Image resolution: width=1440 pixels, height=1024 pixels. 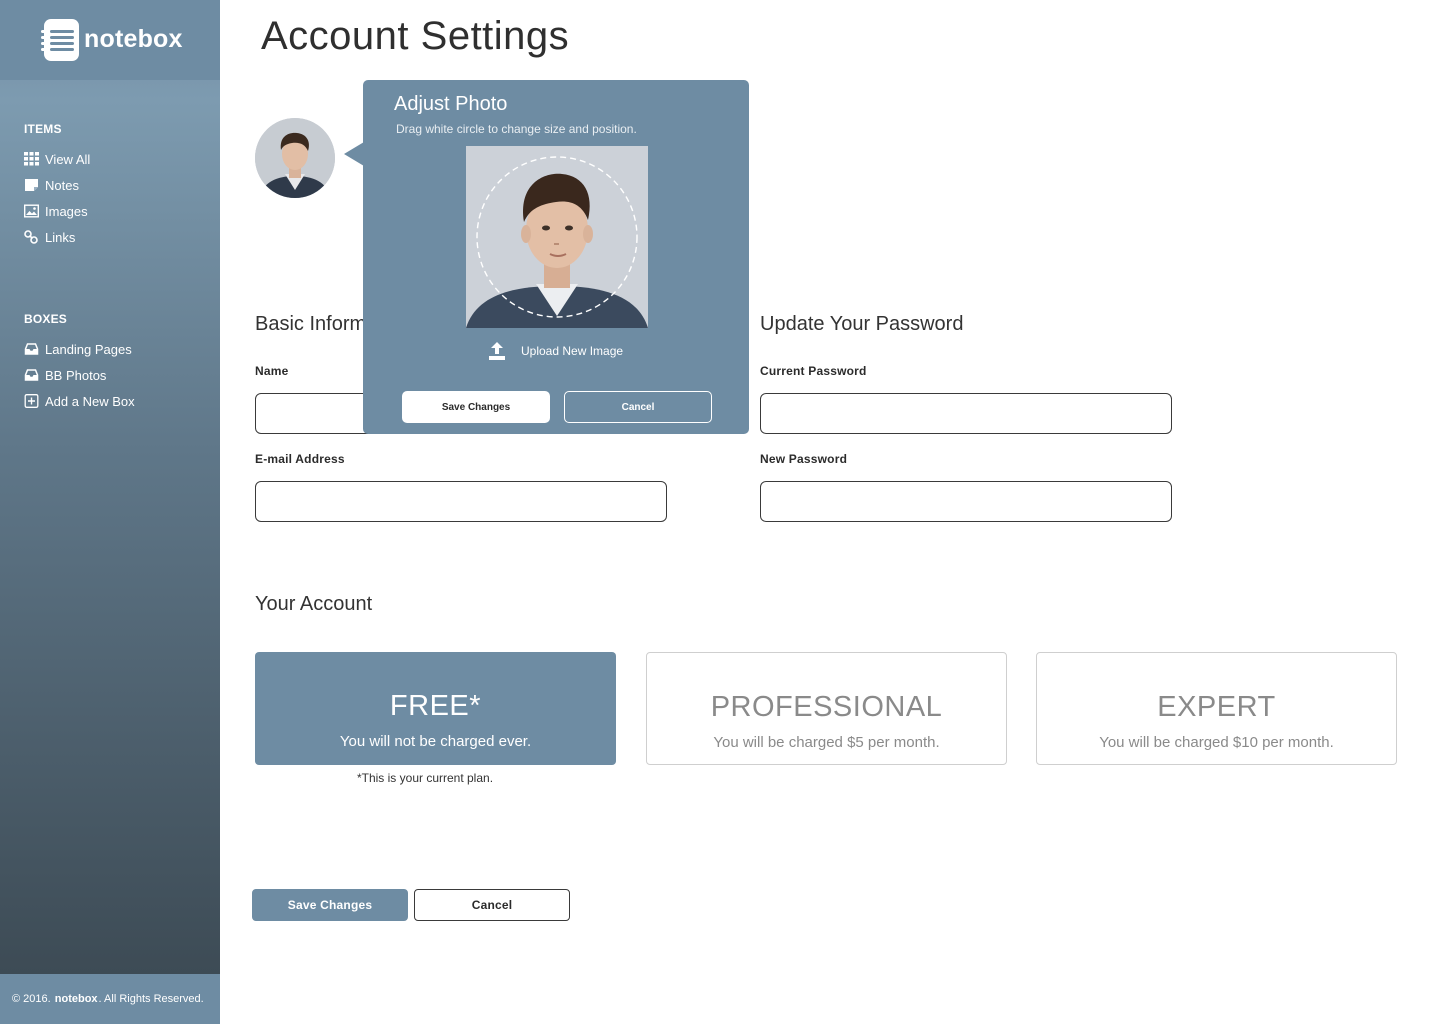 I want to click on footer-copyright: © 2016., so click(x=31, y=999).